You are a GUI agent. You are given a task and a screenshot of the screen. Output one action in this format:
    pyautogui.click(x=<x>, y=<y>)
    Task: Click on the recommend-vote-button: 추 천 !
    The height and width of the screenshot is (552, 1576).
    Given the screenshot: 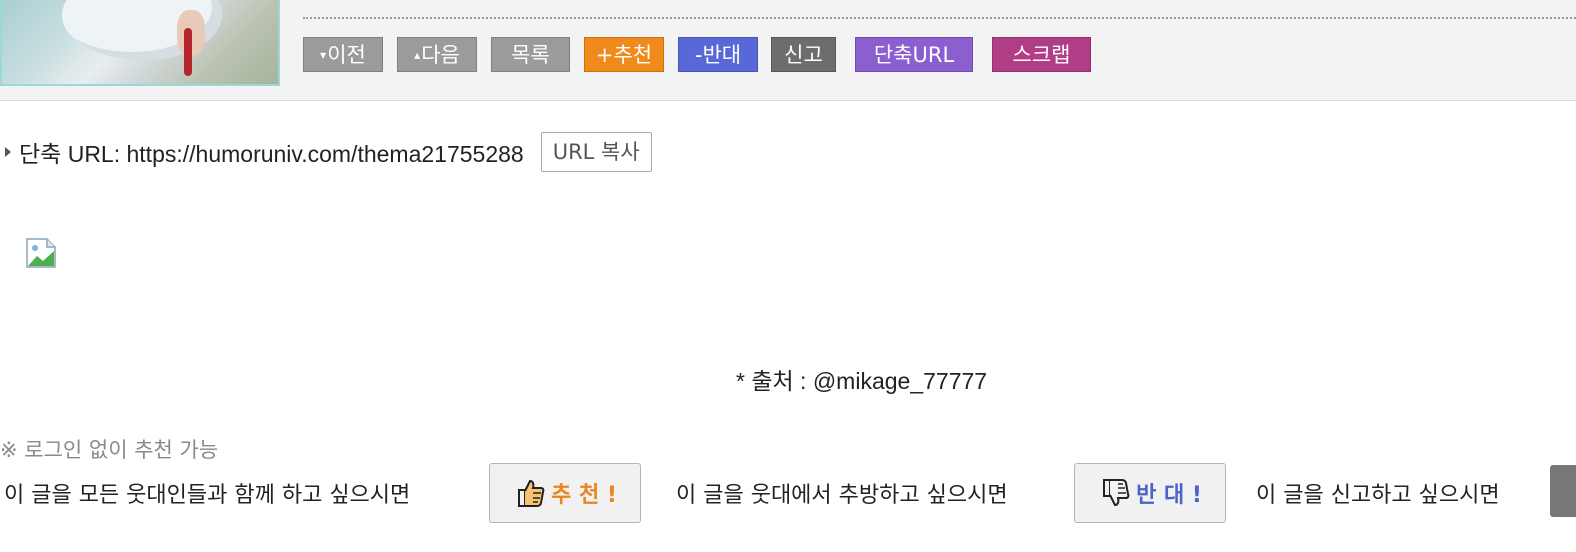 What is the action you would take?
    pyautogui.click(x=565, y=493)
    